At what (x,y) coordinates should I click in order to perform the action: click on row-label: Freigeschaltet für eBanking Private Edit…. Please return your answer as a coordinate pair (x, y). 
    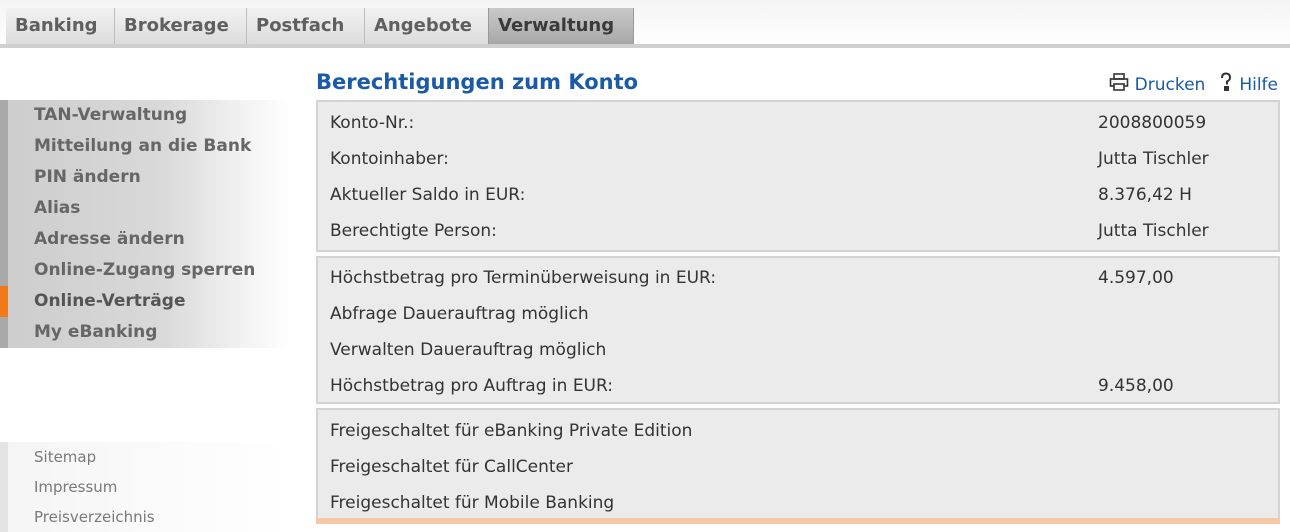
    Looking at the image, I should click on (511, 431).